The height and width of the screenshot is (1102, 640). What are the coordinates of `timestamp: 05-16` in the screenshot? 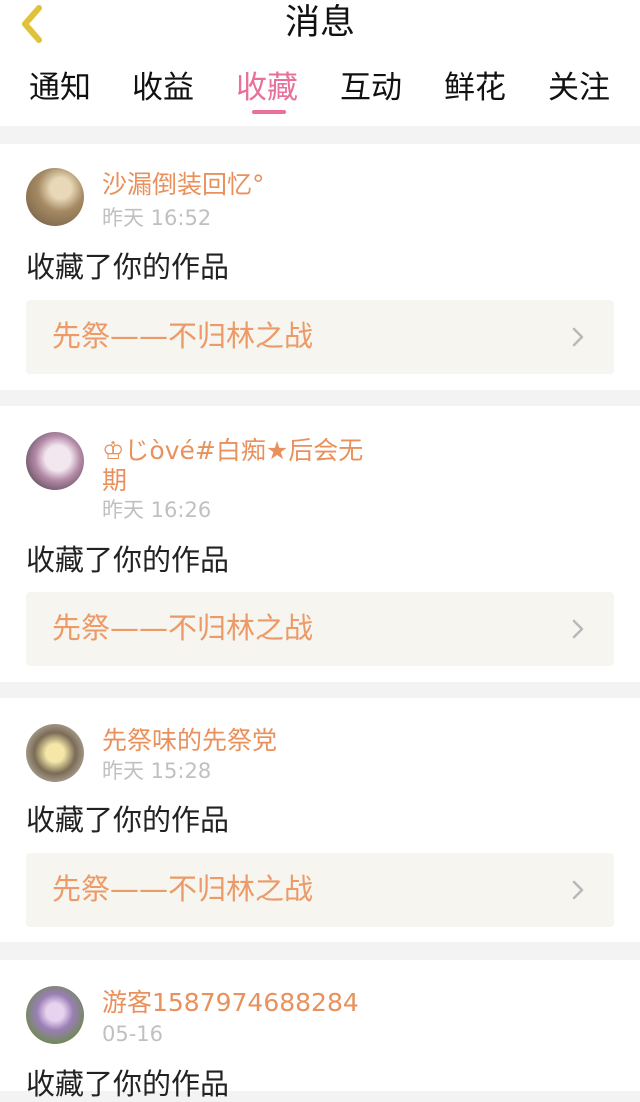 It's located at (133, 1034).